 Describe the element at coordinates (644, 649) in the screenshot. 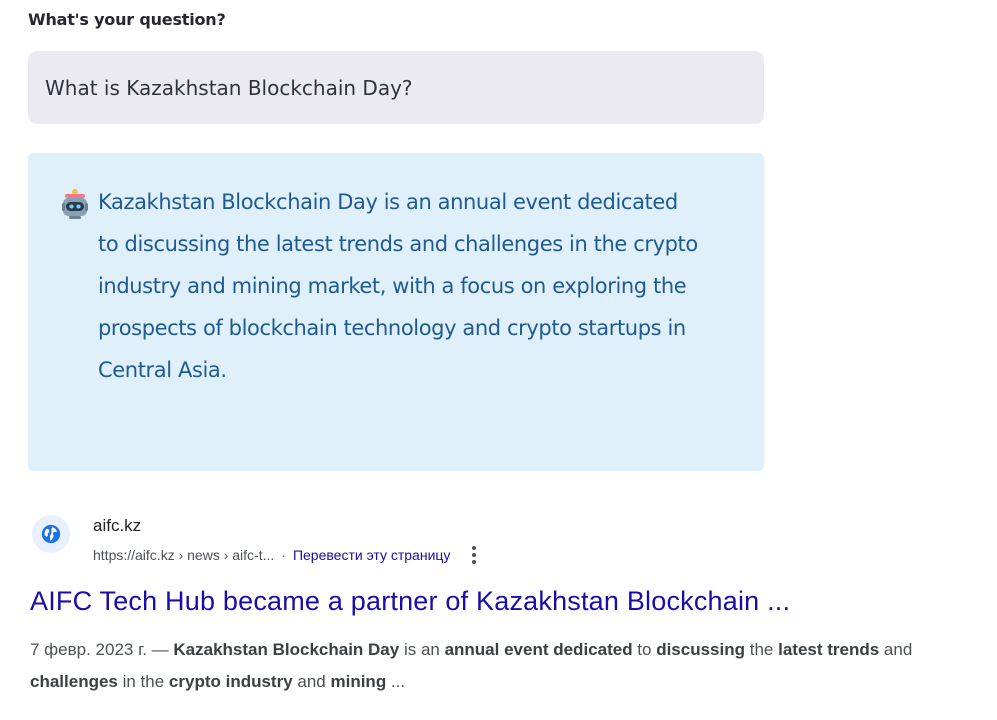

I see `snippet-fragment: to` at that location.